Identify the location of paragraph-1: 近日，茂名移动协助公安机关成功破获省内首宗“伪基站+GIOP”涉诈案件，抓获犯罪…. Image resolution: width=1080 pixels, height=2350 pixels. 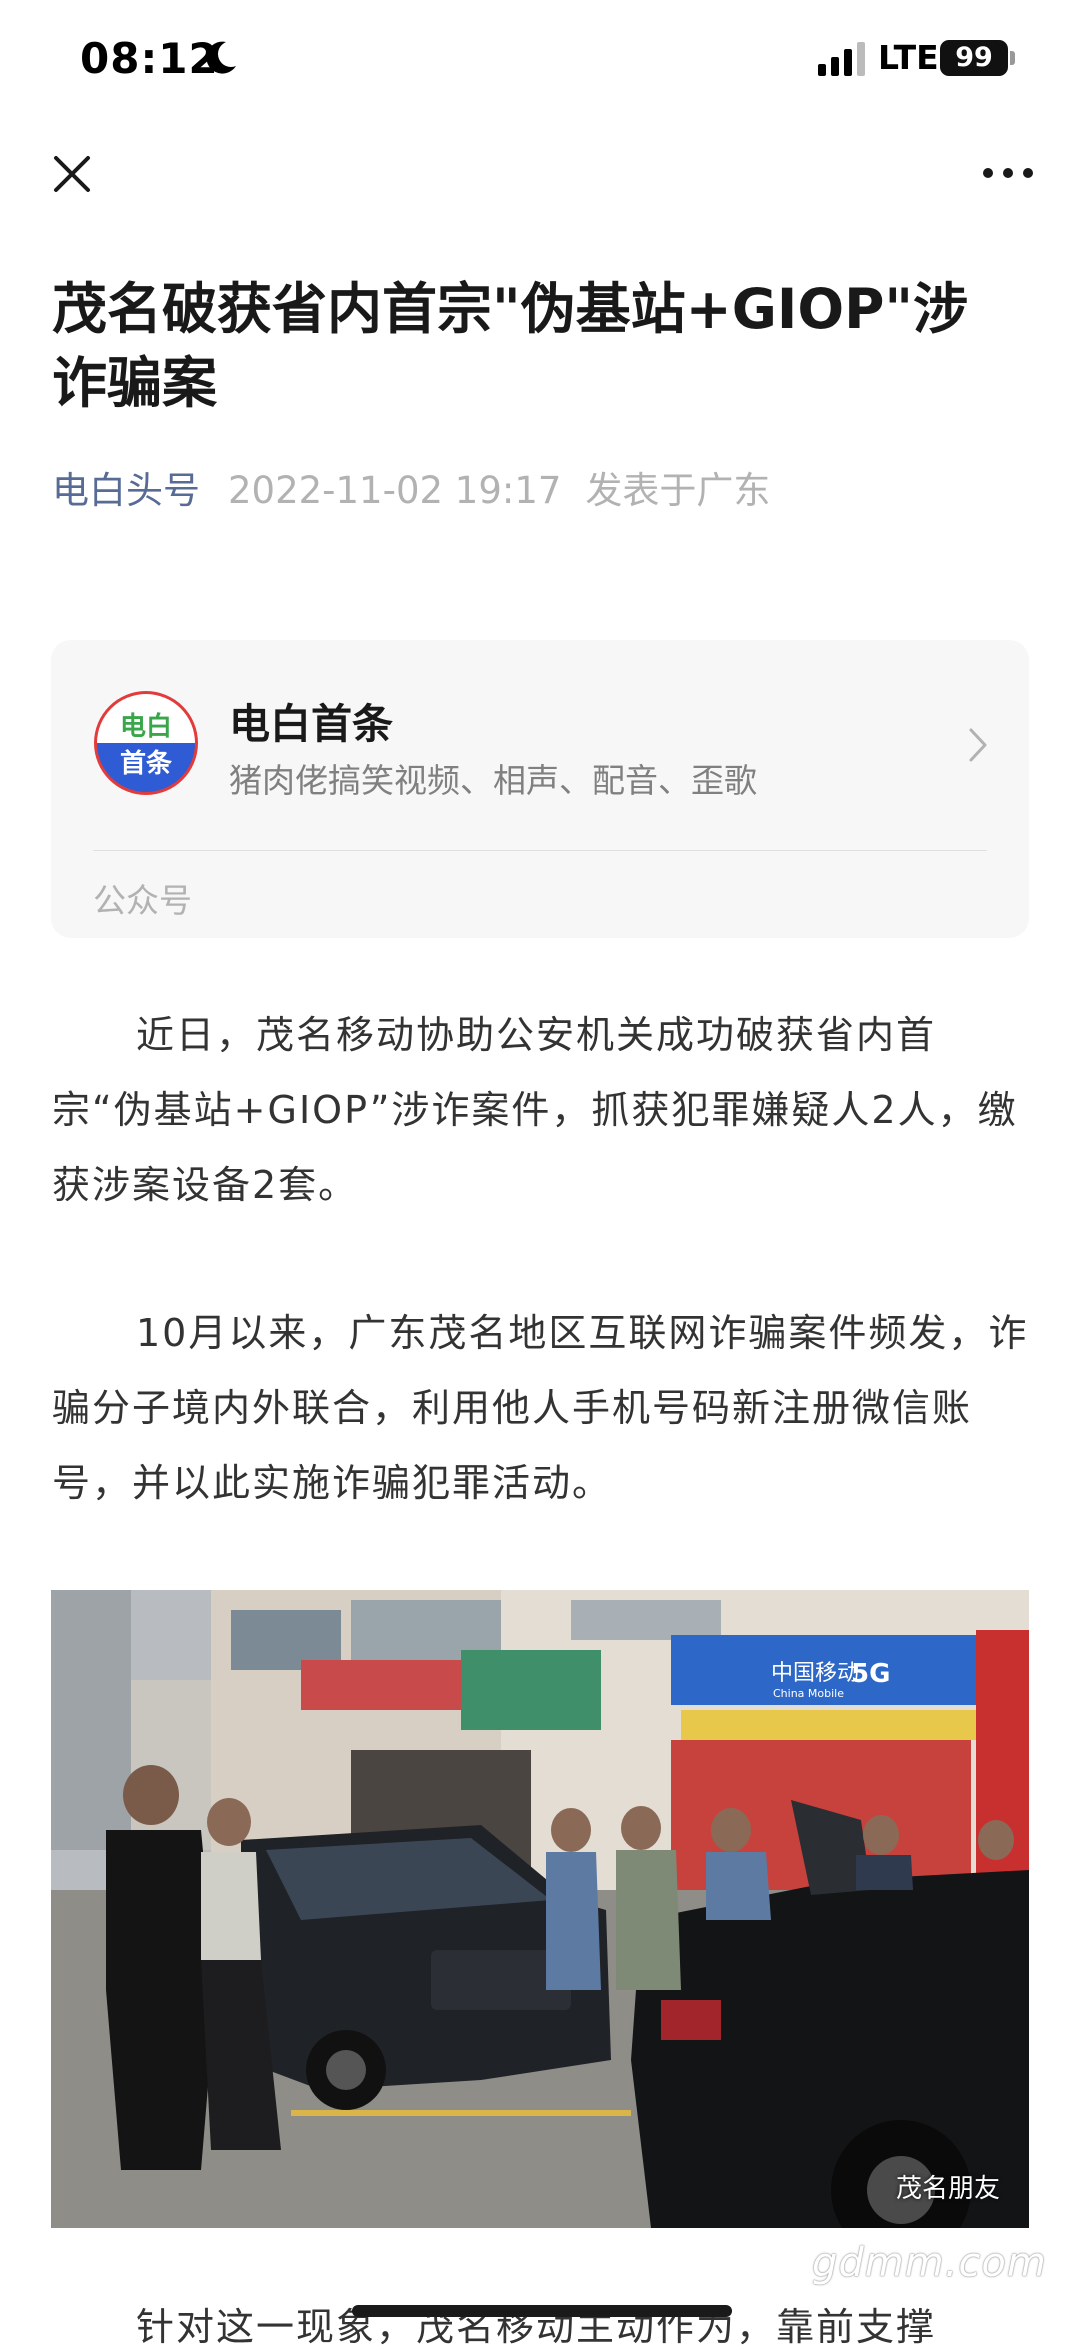
(535, 1110).